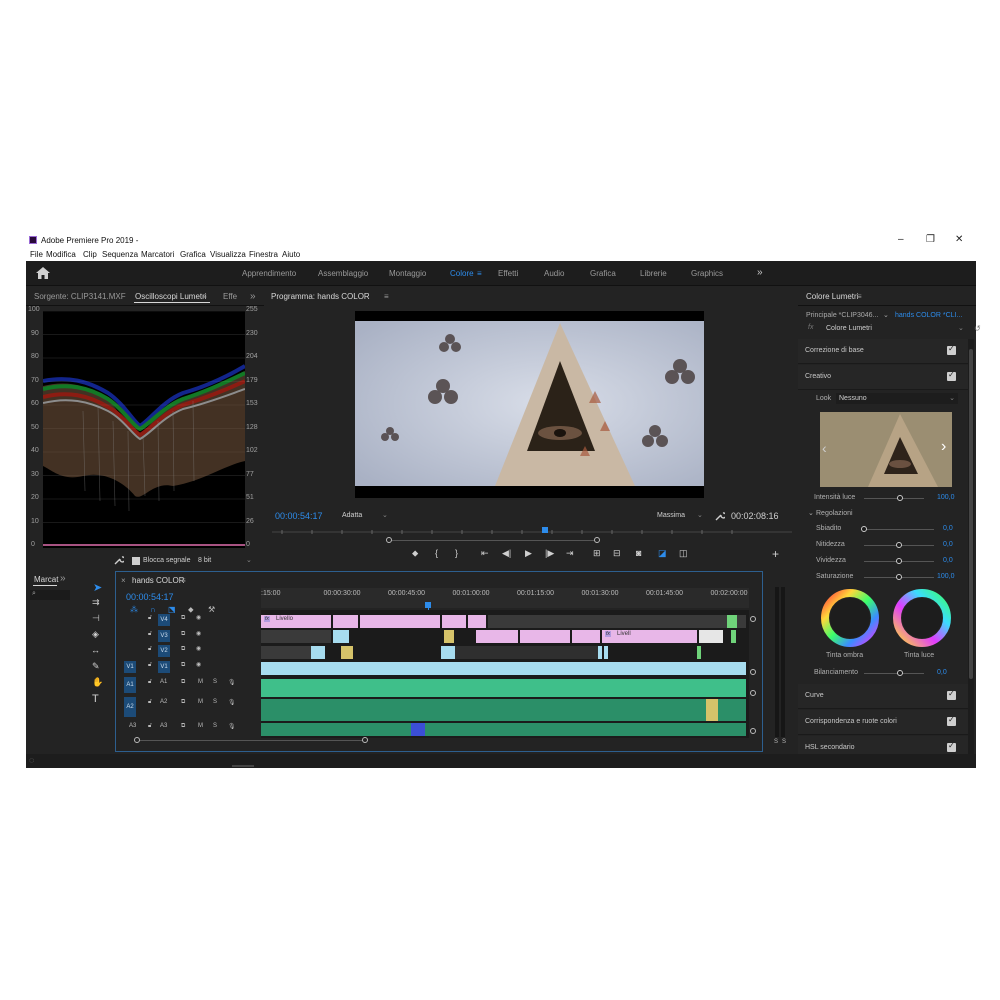 Image resolution: width=1000 pixels, height=1000 pixels. Describe the element at coordinates (243, 766) in the screenshot. I see `status-grip` at that location.